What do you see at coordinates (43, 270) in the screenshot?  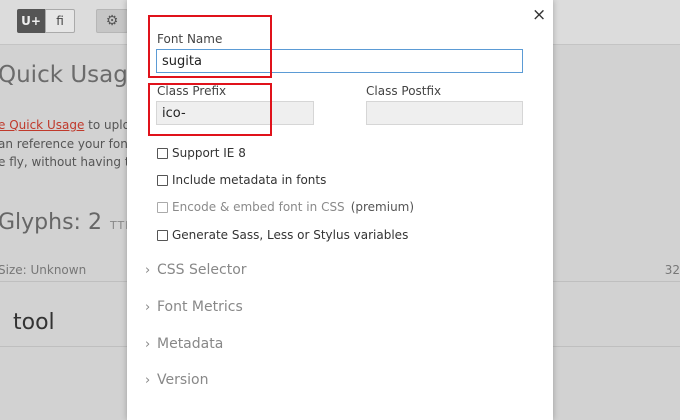 I see `font-size-info: Size: Unknown` at bounding box center [43, 270].